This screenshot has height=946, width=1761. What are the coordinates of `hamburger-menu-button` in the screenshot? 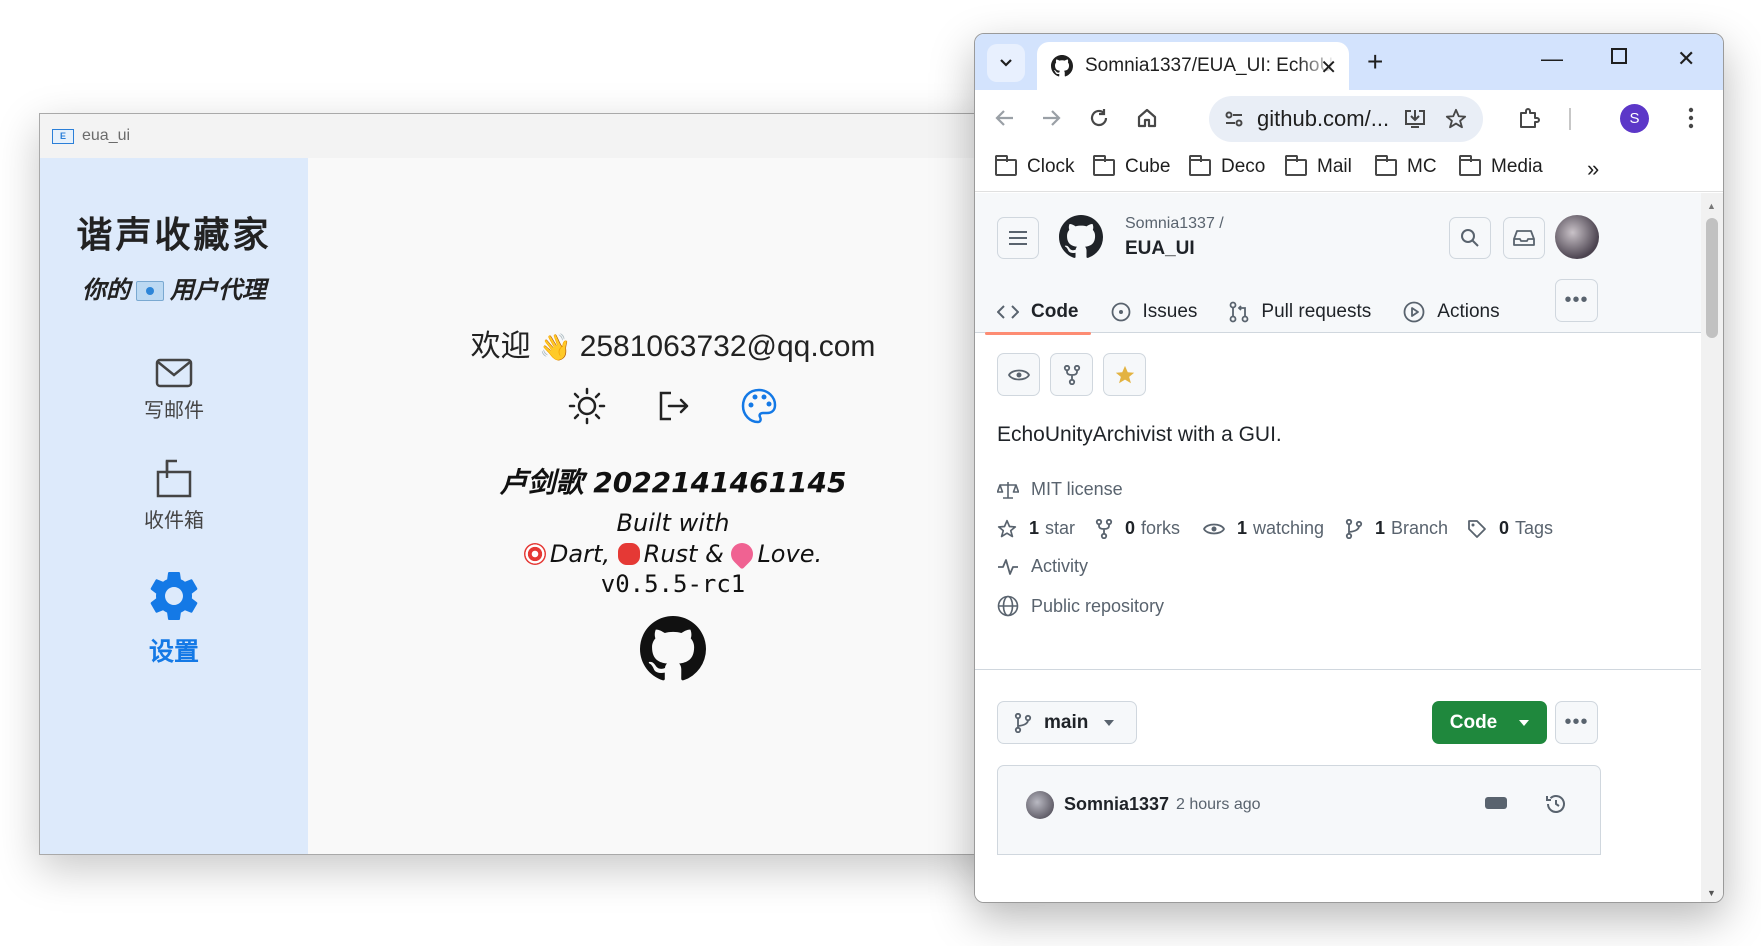 It's located at (1018, 238).